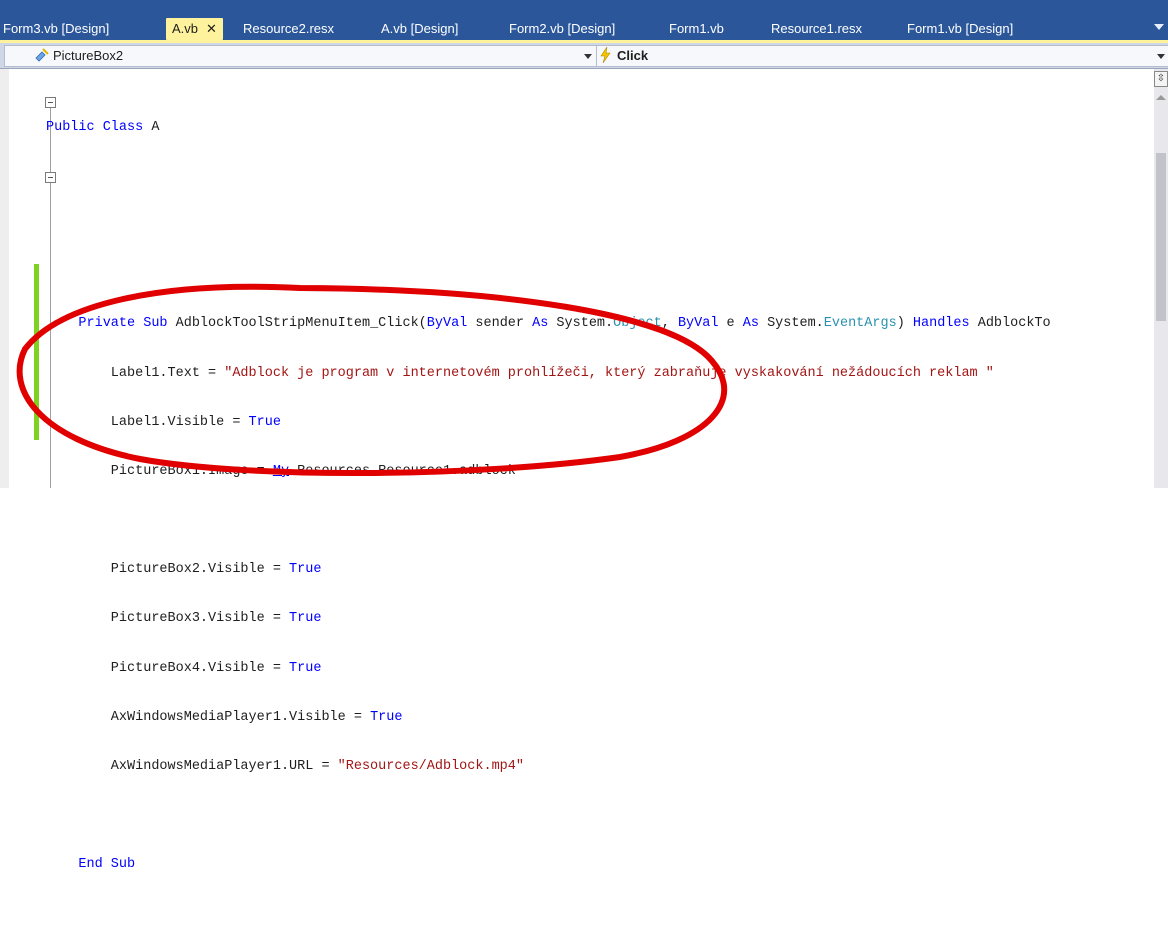 The width and height of the screenshot is (1168, 927). Describe the element at coordinates (88, 55) in the screenshot. I see `object-dropdown-label: PictureBox2` at that location.